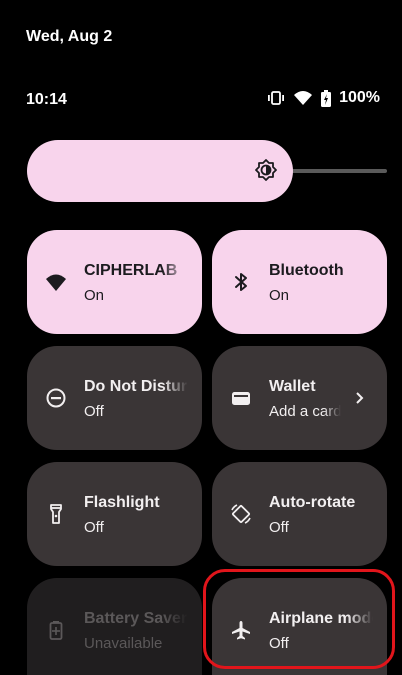 The image size is (402, 675). Describe the element at coordinates (305, 411) in the screenshot. I see `tile-wallet-state: Add a card` at that location.